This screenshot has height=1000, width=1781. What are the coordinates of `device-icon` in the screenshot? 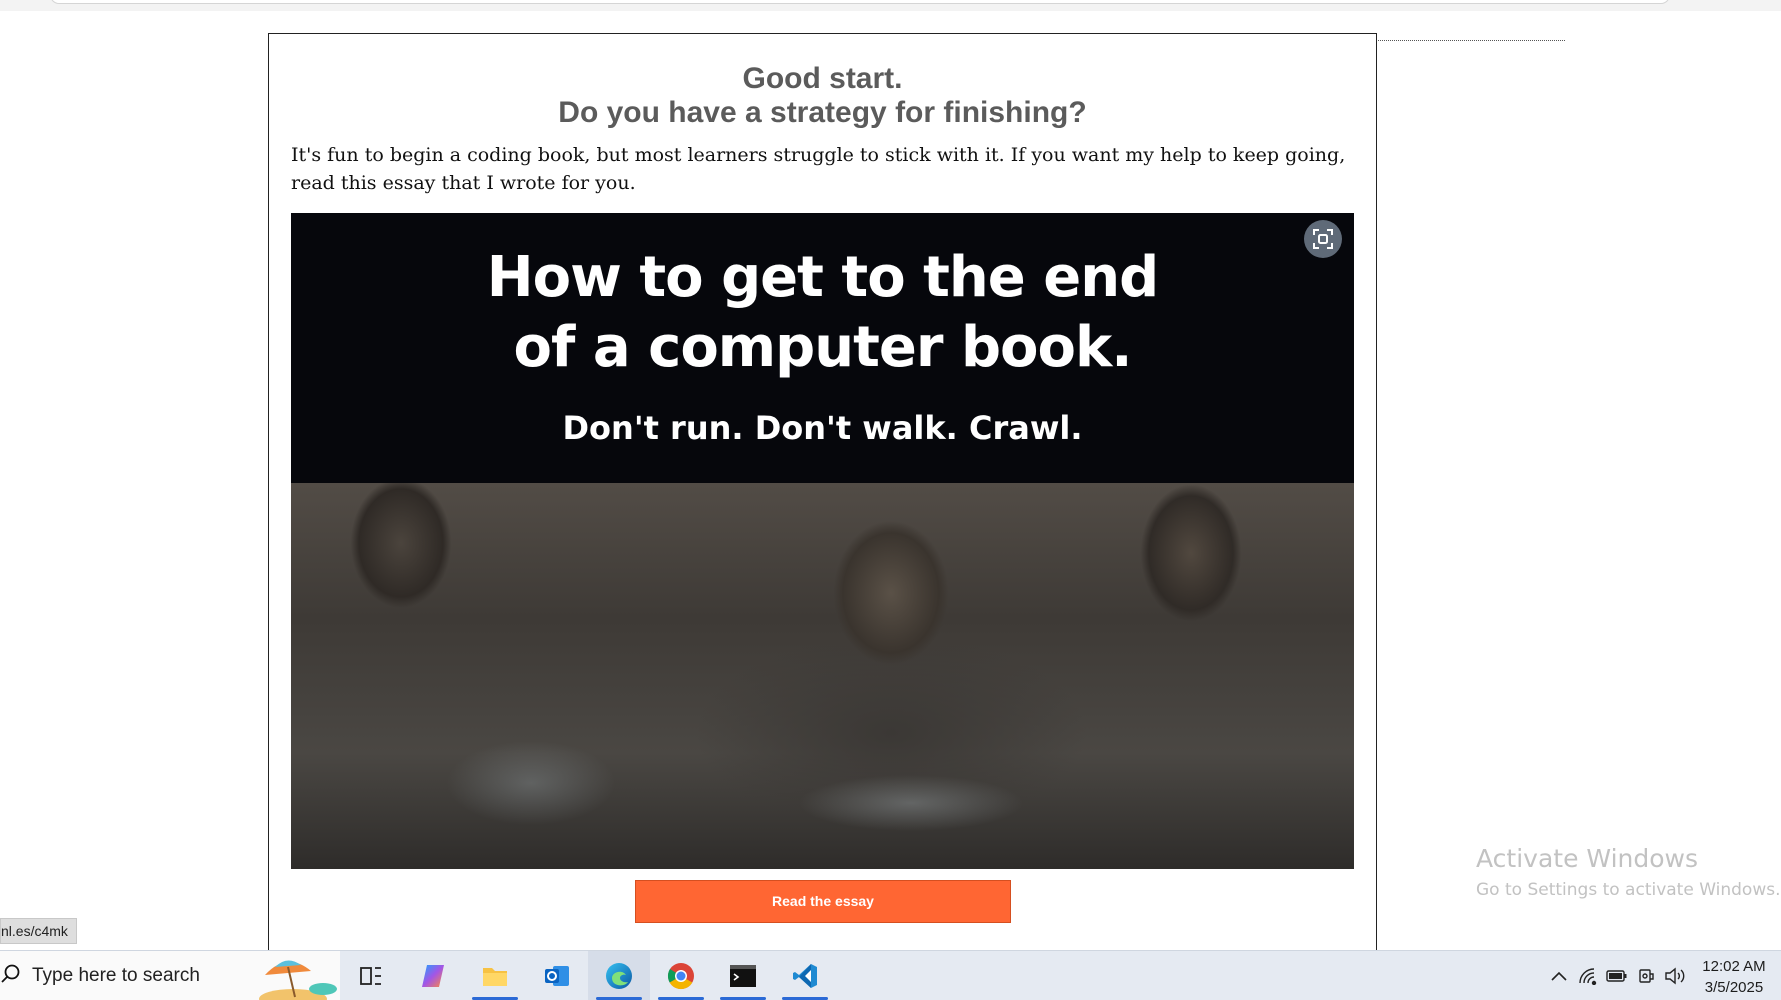 It's located at (1646, 975).